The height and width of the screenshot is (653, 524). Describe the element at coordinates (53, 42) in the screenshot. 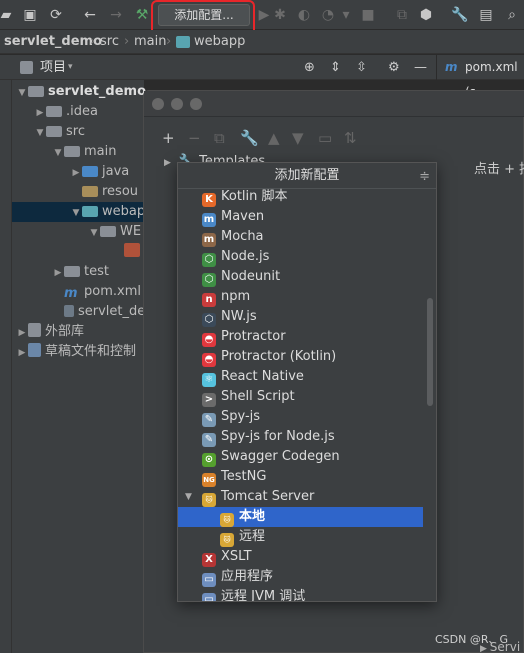

I see `breadcrumb-project: servlet_demo` at that location.